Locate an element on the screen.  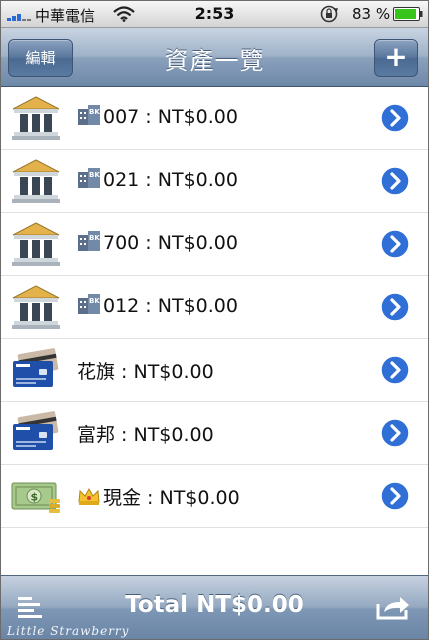
account-label: BK 021 : NT$0.00 is located at coordinates (157, 179).